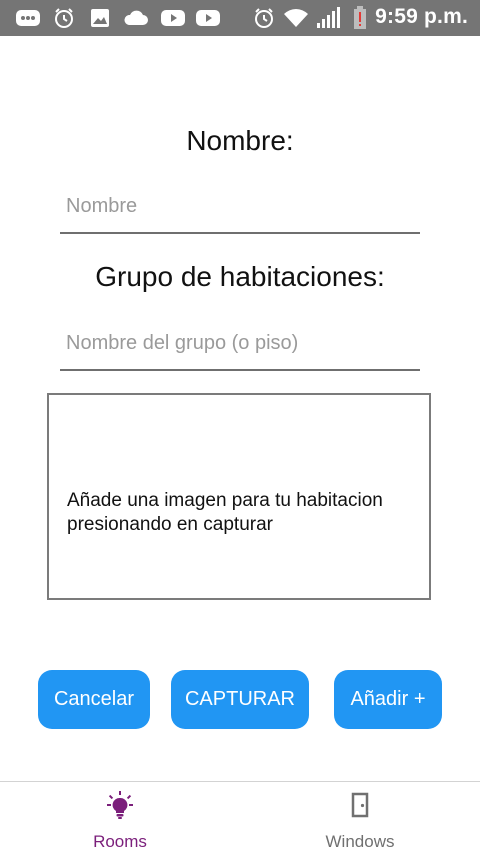 The image size is (480, 855). What do you see at coordinates (421, 16) in the screenshot?
I see `status-time: 9:59 p.m.` at bounding box center [421, 16].